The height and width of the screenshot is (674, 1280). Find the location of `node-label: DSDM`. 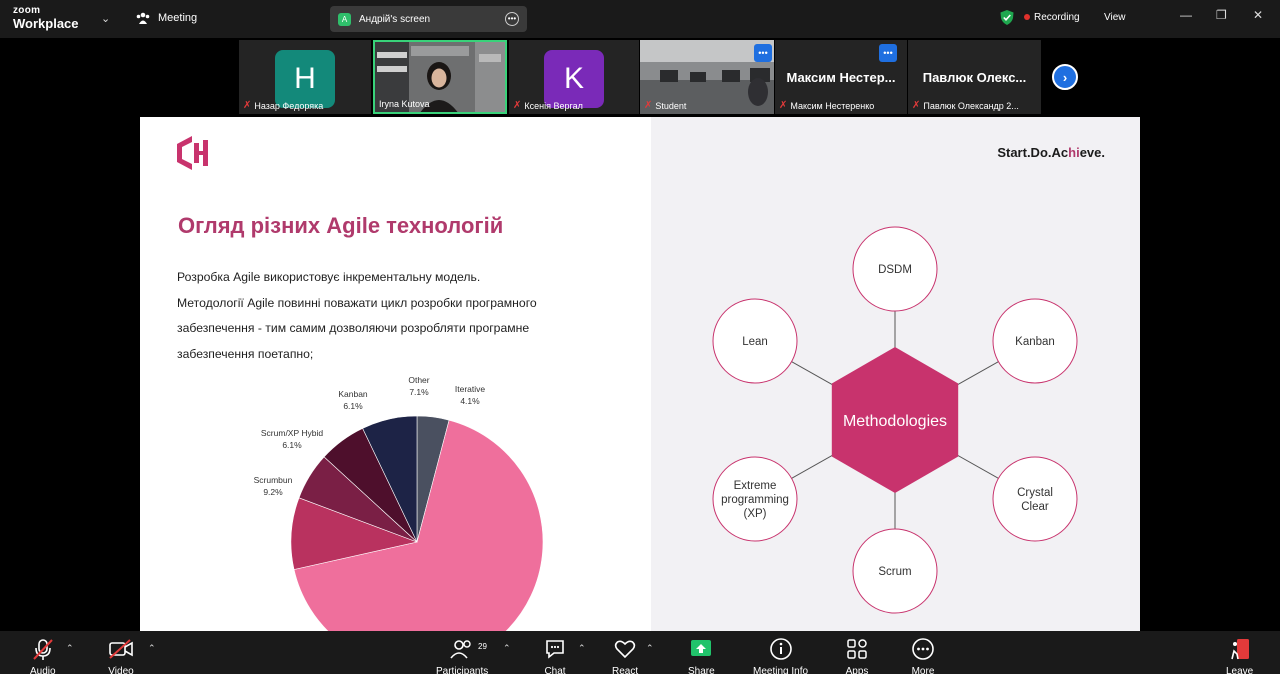

node-label: DSDM is located at coordinates (895, 270).